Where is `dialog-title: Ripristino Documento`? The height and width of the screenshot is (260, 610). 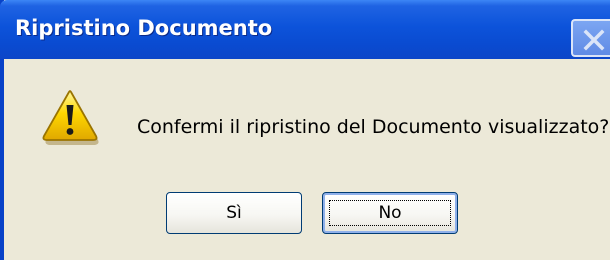 dialog-title: Ripristino Documento is located at coordinates (144, 28).